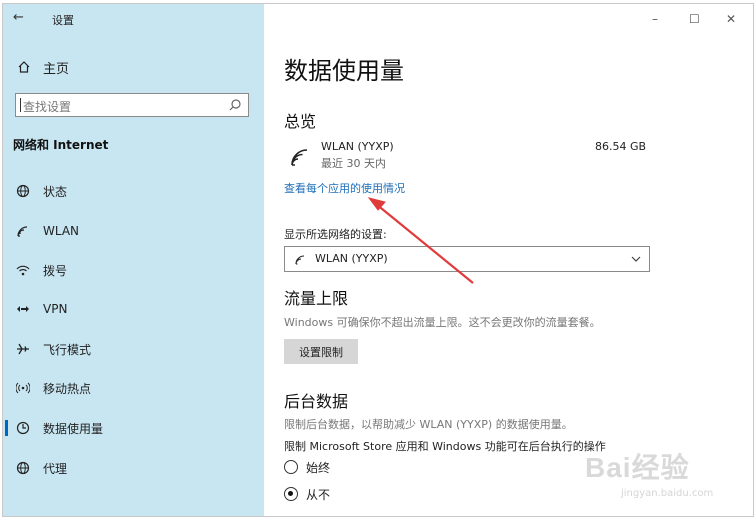 The width and height of the screenshot is (756, 519). What do you see at coordinates (621, 146) in the screenshot?
I see `usage-amount: 86.54 GB` at bounding box center [621, 146].